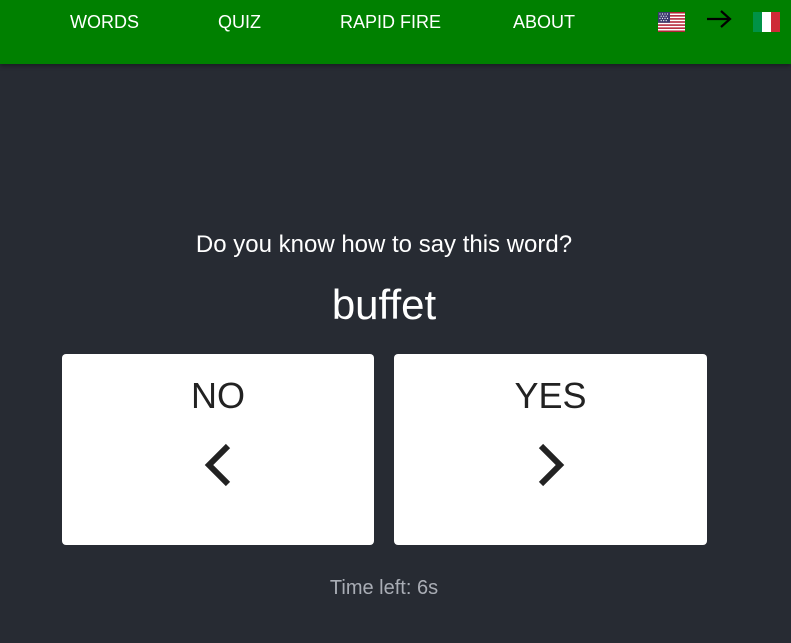  Describe the element at coordinates (104, 22) in the screenshot. I see `nav-link-words: WORDS` at that location.